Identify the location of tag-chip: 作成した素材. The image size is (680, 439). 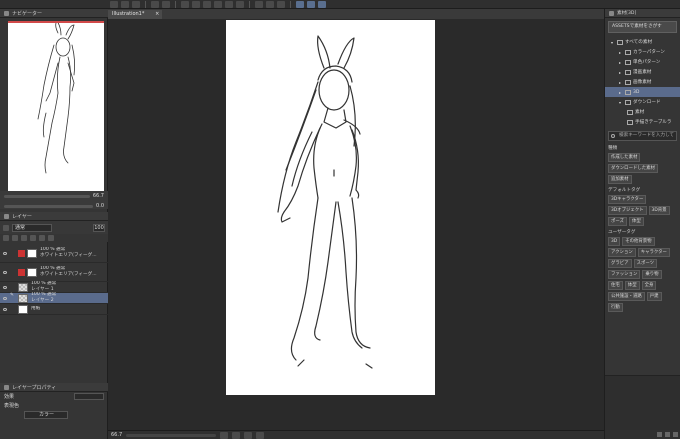
(624, 157).